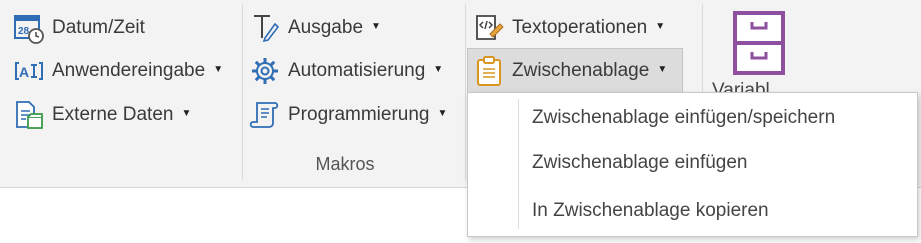 This screenshot has width=921, height=243. I want to click on anwendereingabe-button: A Anwendereingabe ▼, so click(117, 71).